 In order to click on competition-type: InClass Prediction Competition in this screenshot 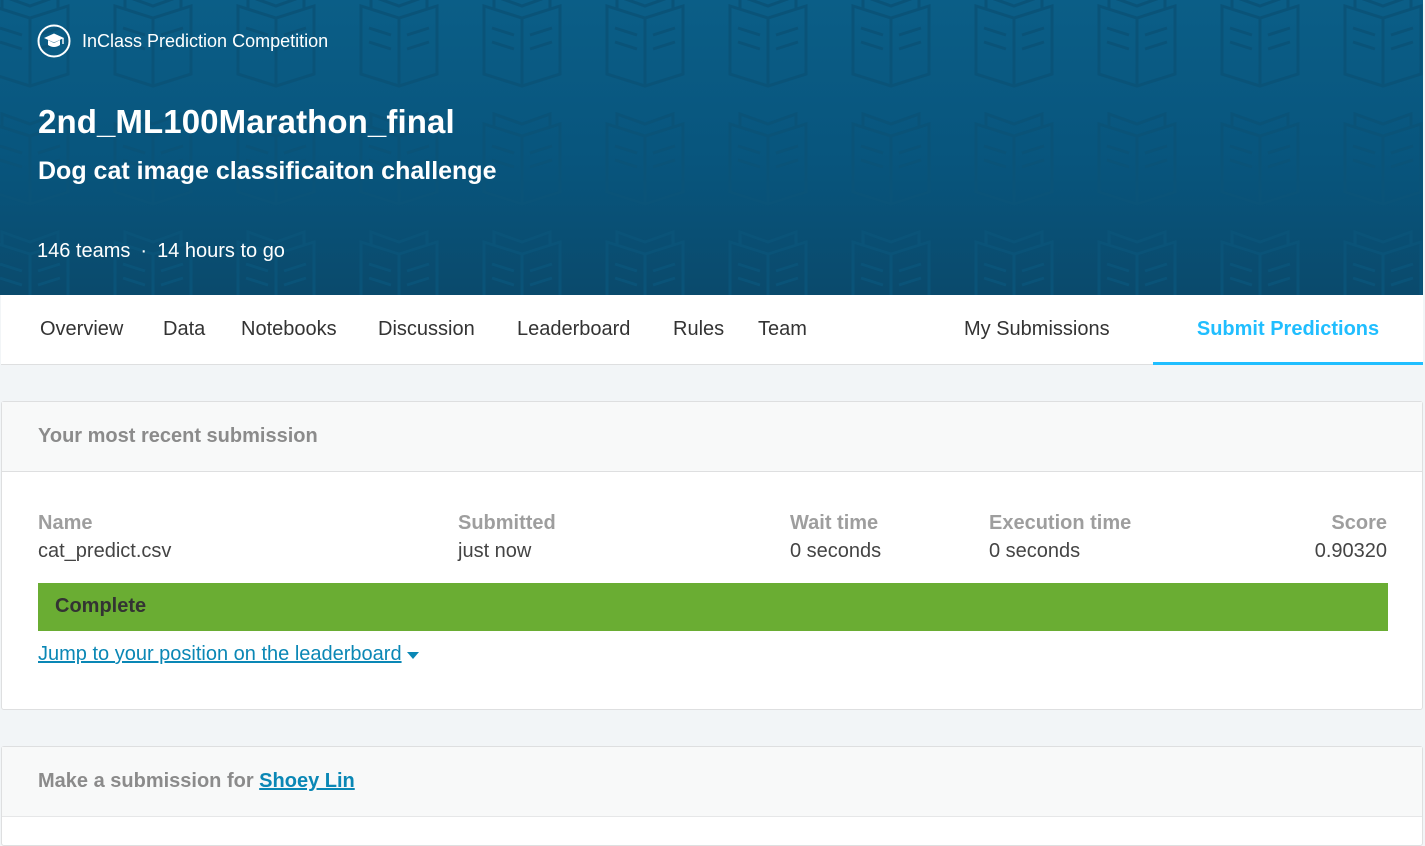, I will do `click(182, 41)`.